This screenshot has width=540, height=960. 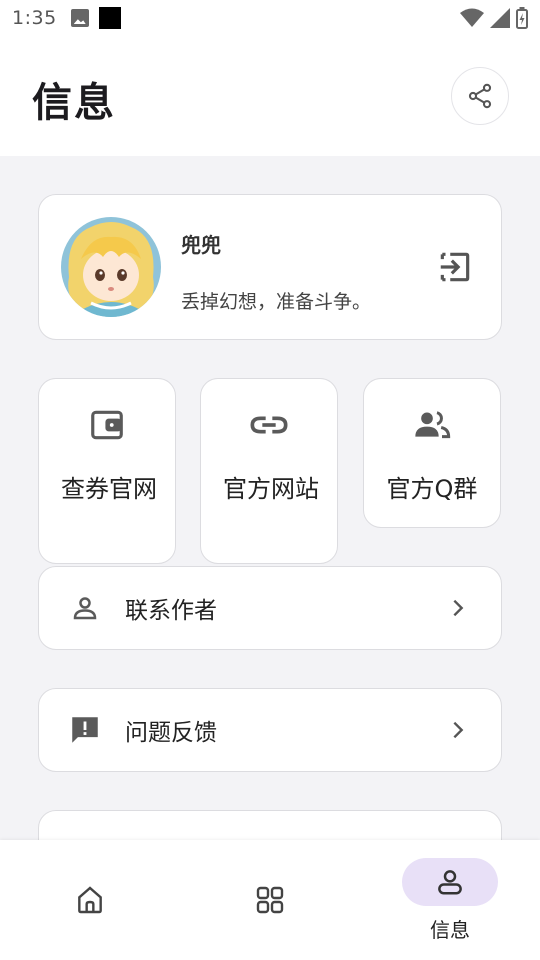 I want to click on feedback-row: 问题反馈, so click(x=270, y=730).